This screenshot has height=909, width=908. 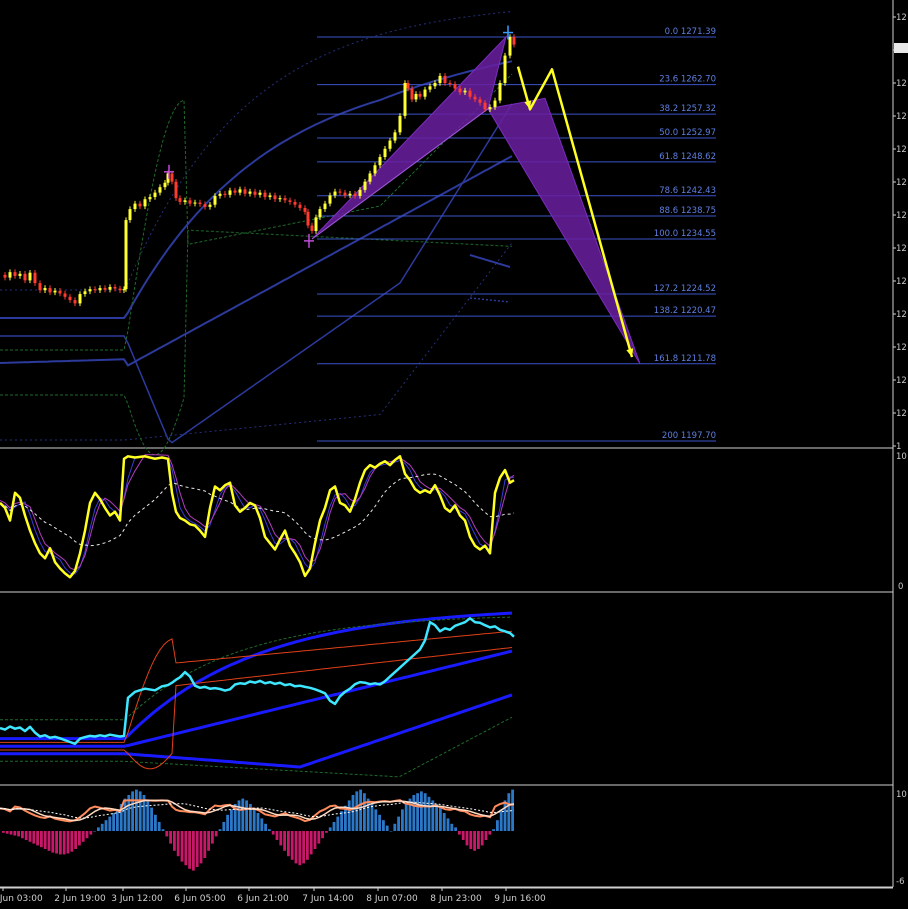 What do you see at coordinates (668, 109) in the screenshot?
I see `fib-ratio: 38.2` at bounding box center [668, 109].